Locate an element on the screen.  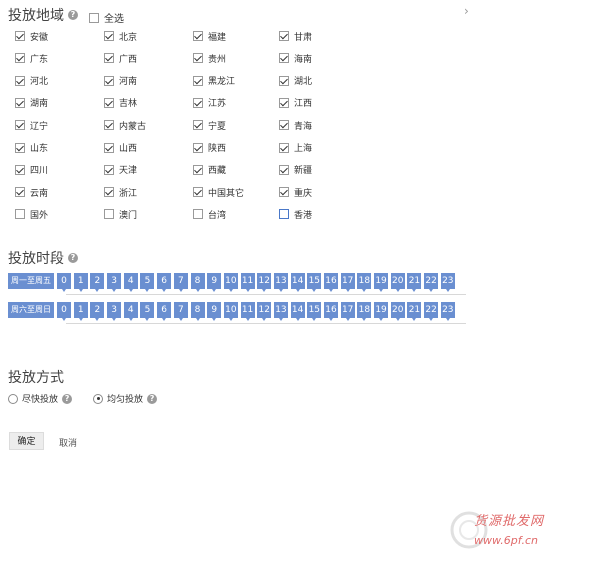
region-checkbox-item: 辽宁 is located at coordinates (31, 125).